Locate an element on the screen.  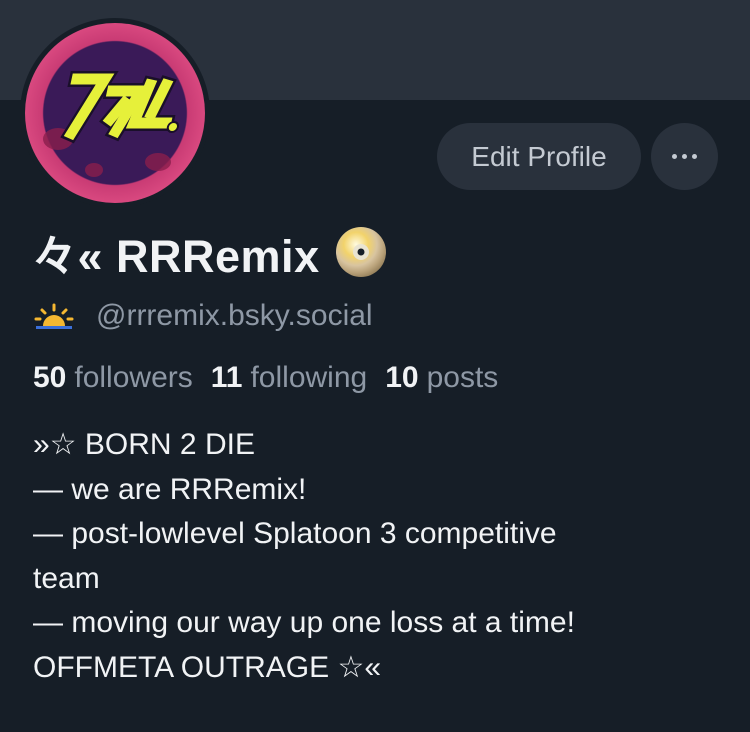
display-name-row: 々« RRRemix is located at coordinates (210, 252).